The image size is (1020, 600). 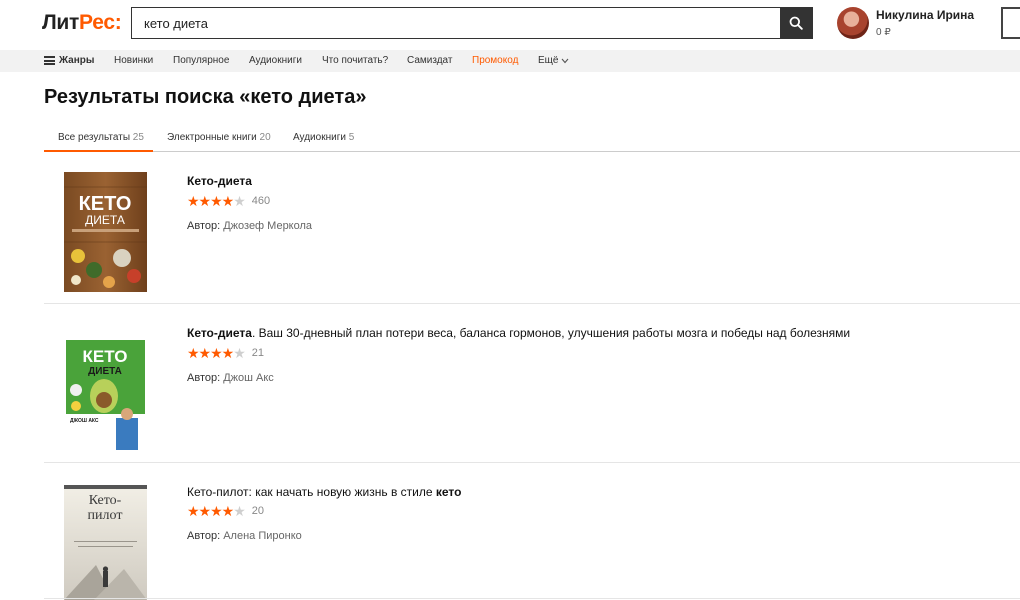 I want to click on book-cover-image: КЕТО ДИЕТА, so click(x=105, y=232).